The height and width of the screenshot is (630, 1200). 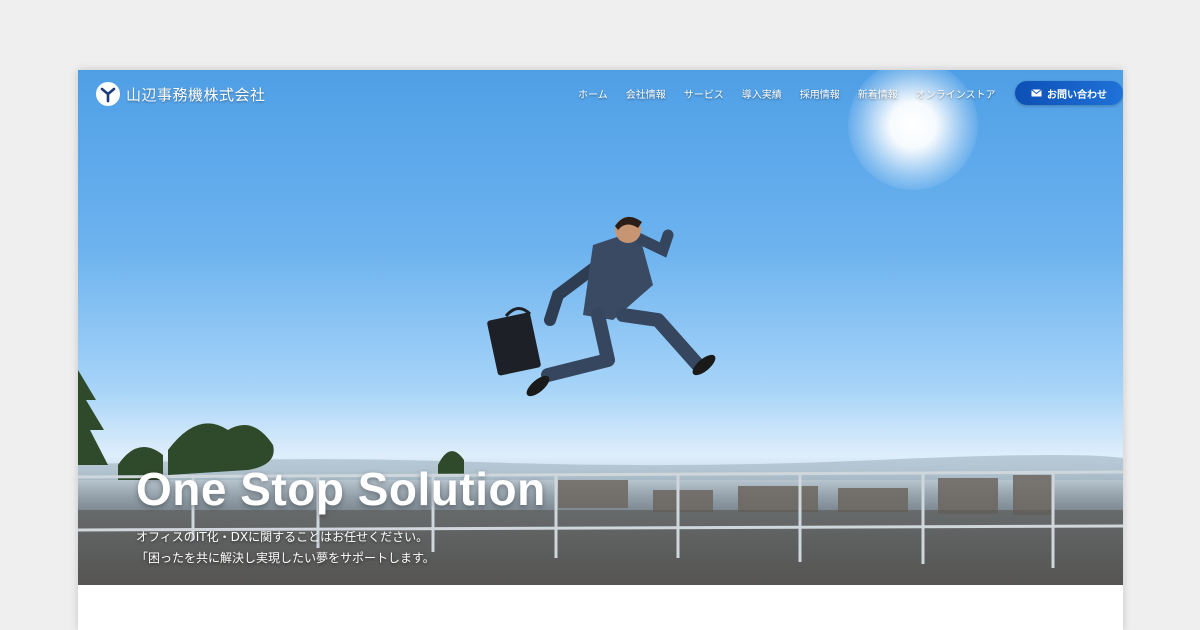 I want to click on nav-online-store: オンラインストア, so click(x=956, y=93).